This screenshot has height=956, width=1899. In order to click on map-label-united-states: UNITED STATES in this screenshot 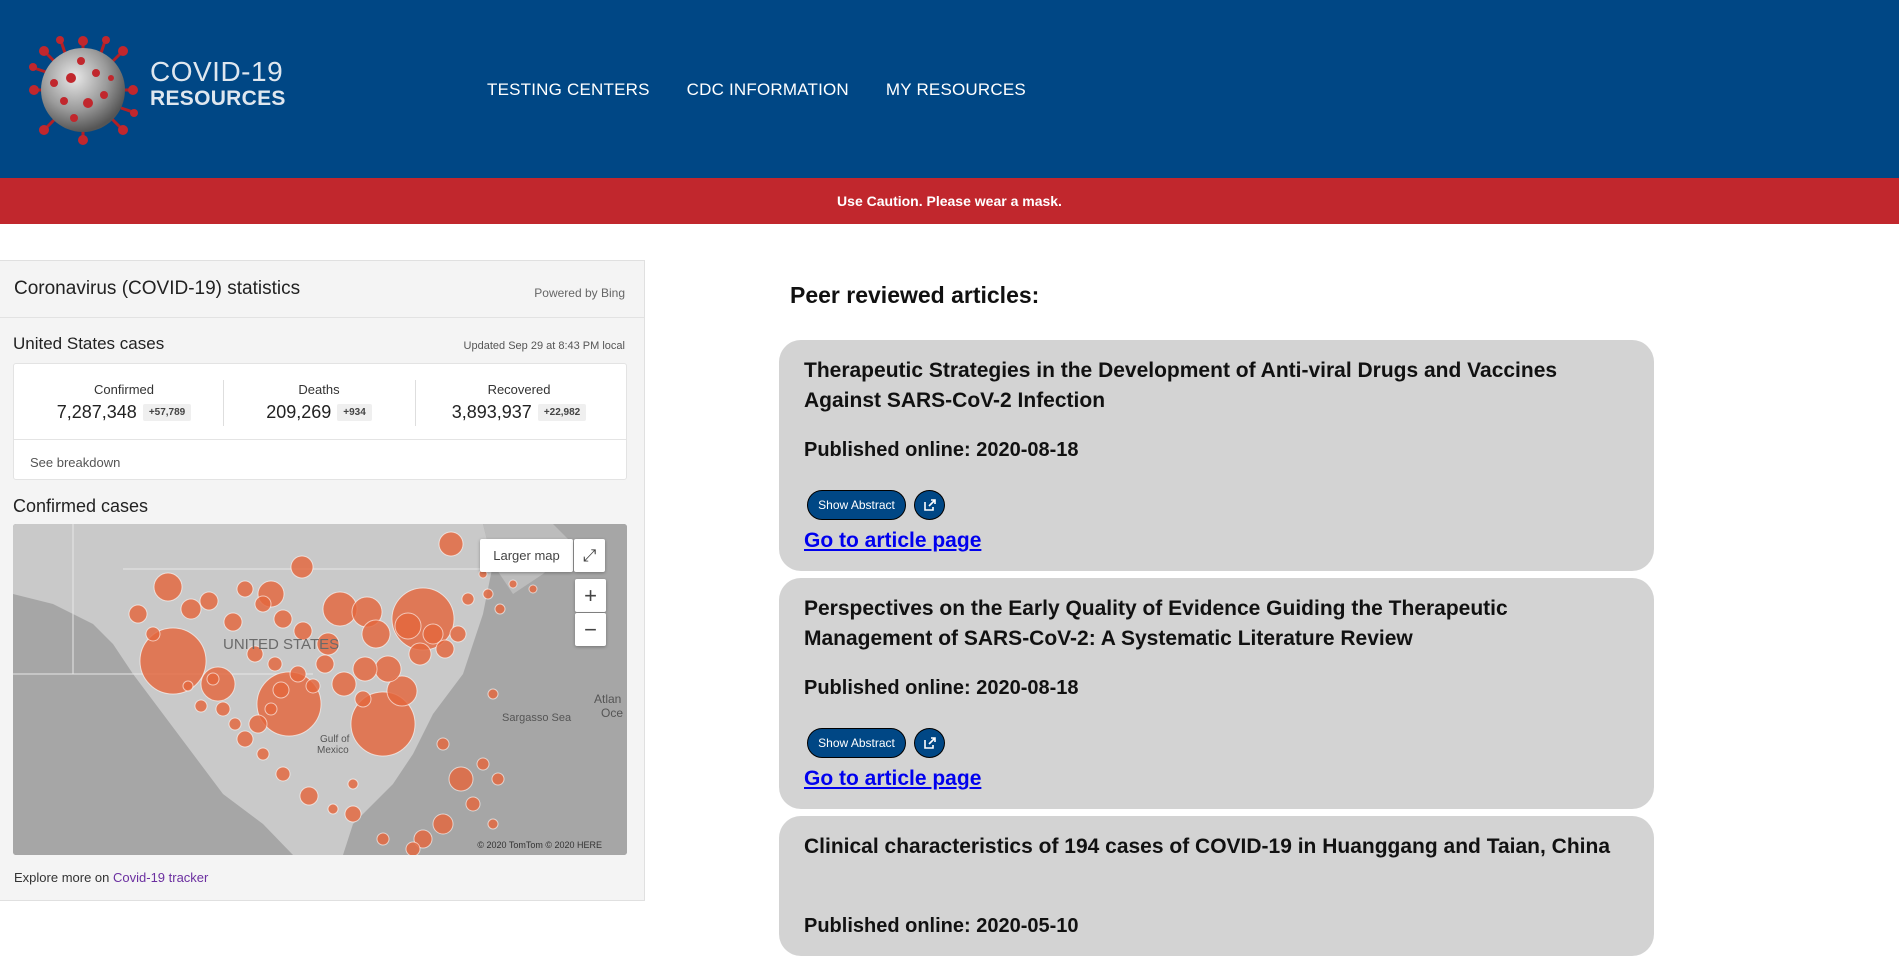, I will do `click(281, 644)`.